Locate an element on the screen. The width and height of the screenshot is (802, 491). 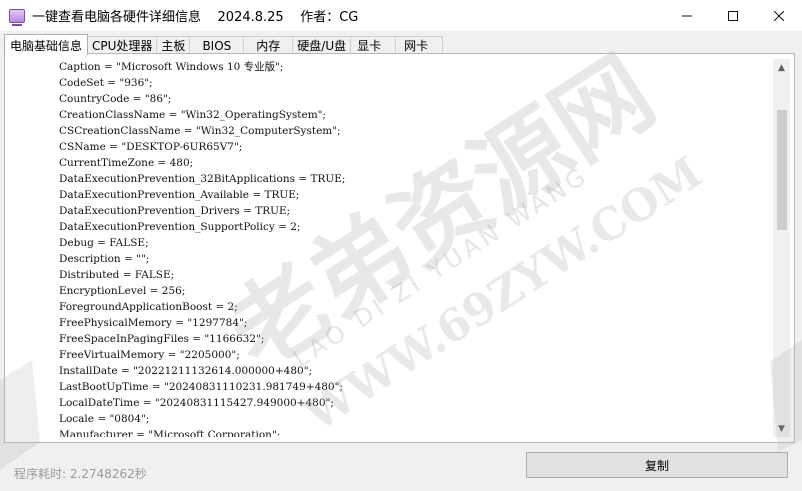
close-button is located at coordinates (779, 15).